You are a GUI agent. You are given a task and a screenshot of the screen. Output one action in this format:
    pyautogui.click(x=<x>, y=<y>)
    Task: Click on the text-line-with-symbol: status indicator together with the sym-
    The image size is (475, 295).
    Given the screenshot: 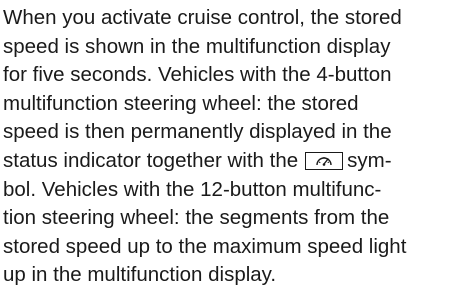 What is the action you would take?
    pyautogui.click(x=238, y=161)
    